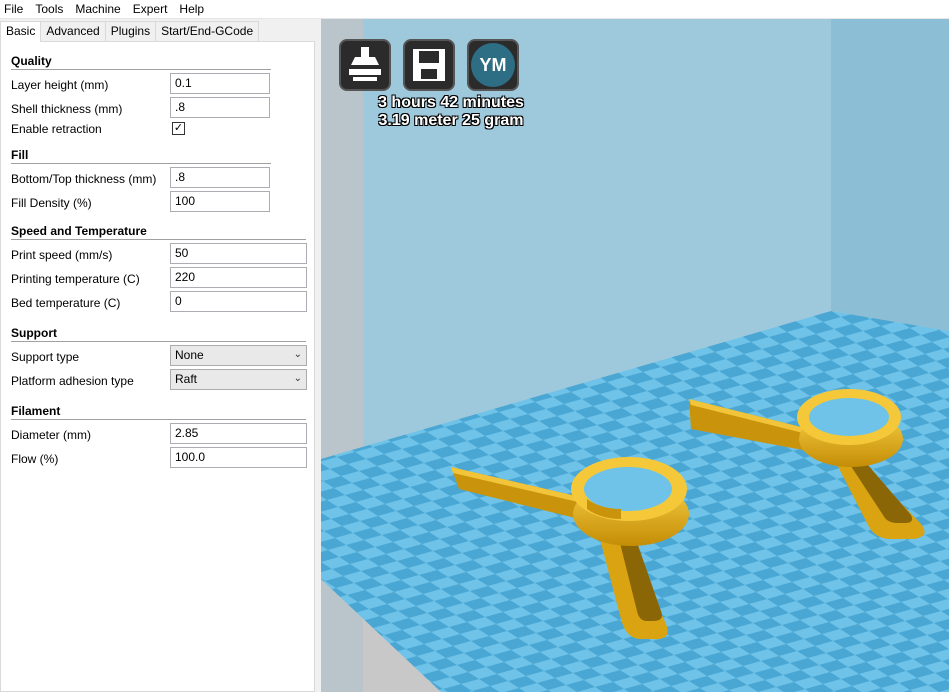 This screenshot has width=949, height=692. I want to click on save-icon, so click(429, 65).